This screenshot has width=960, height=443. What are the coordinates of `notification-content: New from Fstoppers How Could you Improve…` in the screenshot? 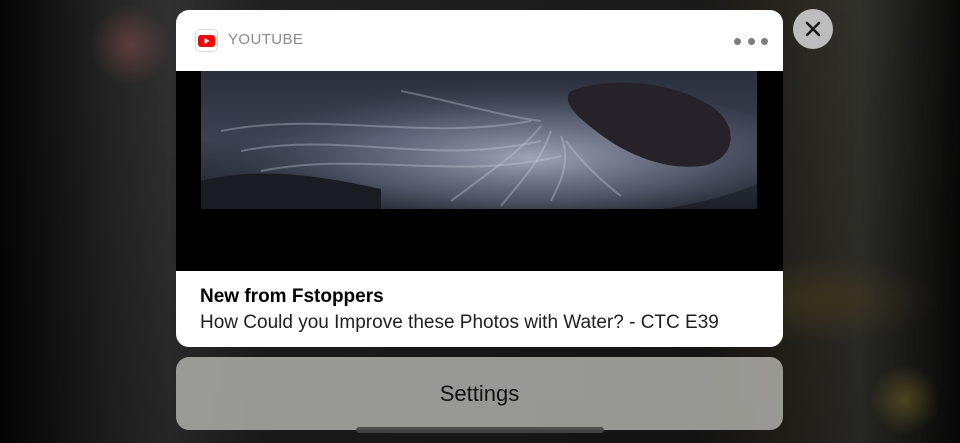 It's located at (485, 310).